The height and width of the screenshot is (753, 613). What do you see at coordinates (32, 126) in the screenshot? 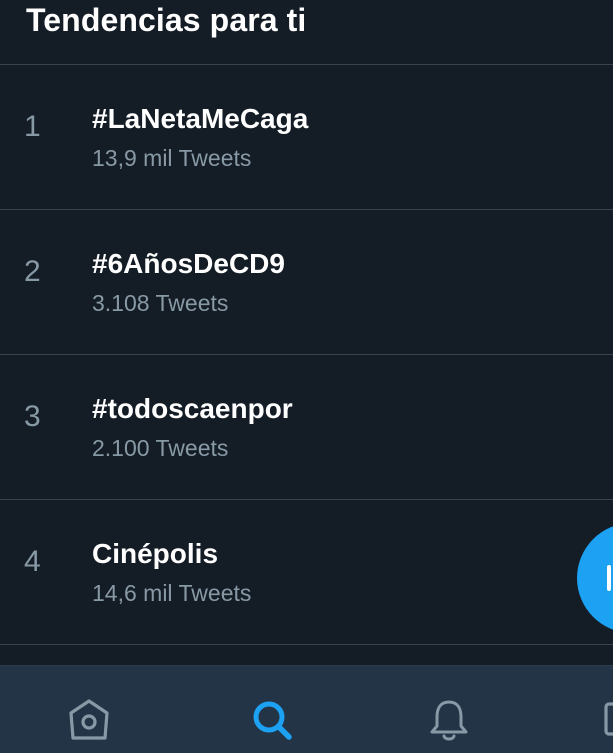
I see `trend-rank: 1` at bounding box center [32, 126].